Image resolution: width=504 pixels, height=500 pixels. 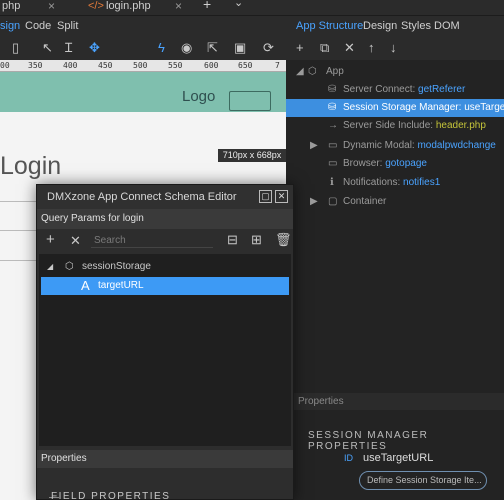 I want to click on tree-item-text: Browser: gotopage, so click(x=385, y=164).